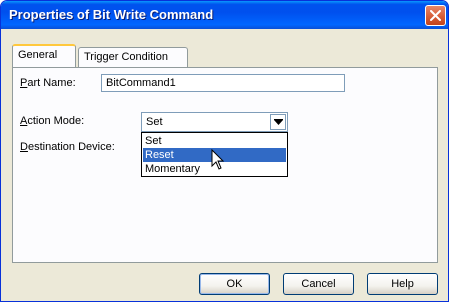 The image size is (449, 302). I want to click on action-mode-select: Set, so click(214, 122).